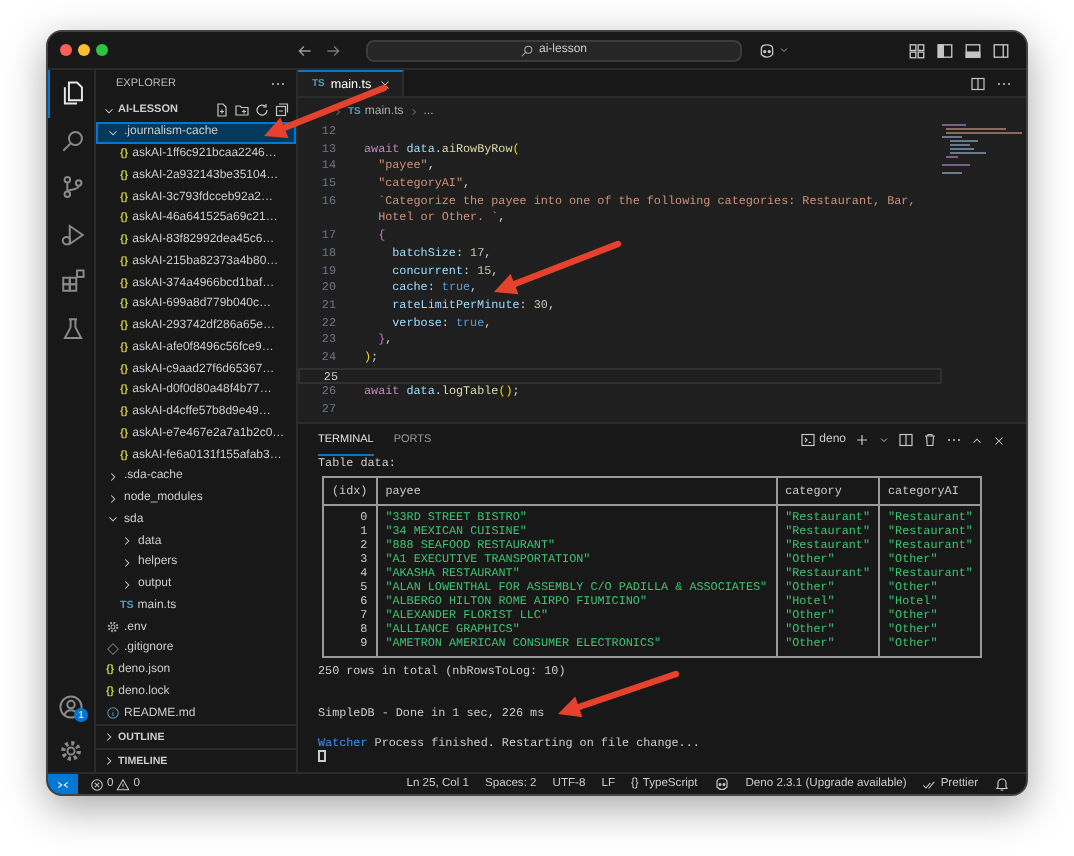 The image size is (1074, 856). I want to click on arrow-annotation, so click(558, 267).